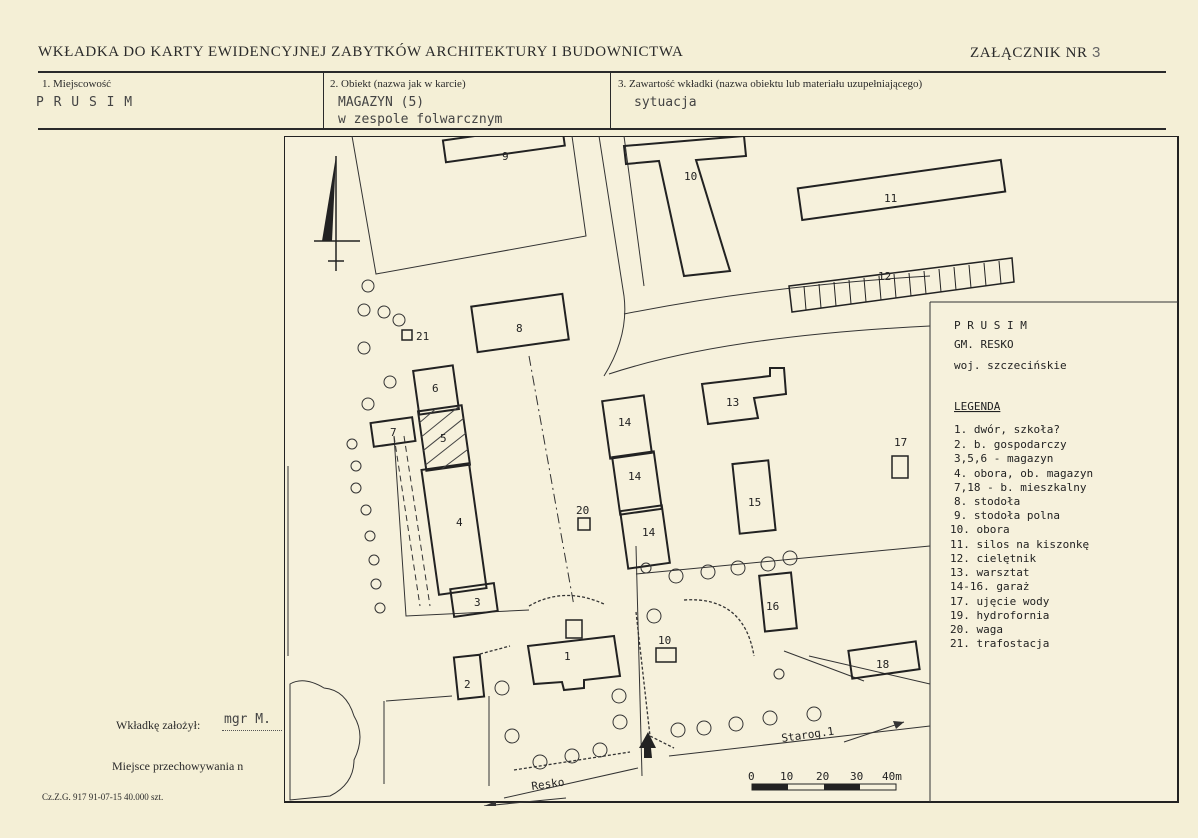  Describe the element at coordinates (567, 656) in the screenshot. I see `label-1: 1` at that location.